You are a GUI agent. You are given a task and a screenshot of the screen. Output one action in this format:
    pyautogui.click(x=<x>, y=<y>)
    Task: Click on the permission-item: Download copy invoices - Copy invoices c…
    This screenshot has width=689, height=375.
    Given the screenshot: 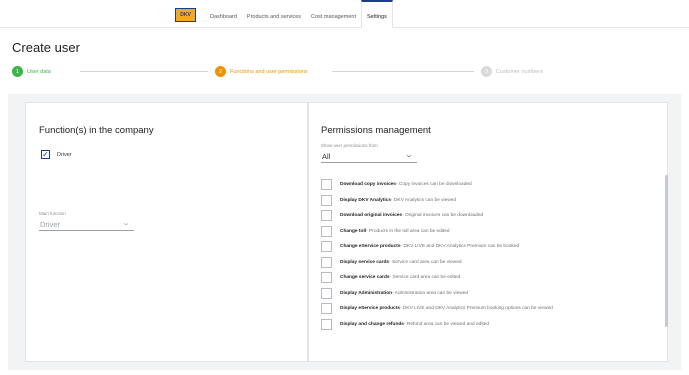 What is the action you would take?
    pyautogui.click(x=486, y=185)
    